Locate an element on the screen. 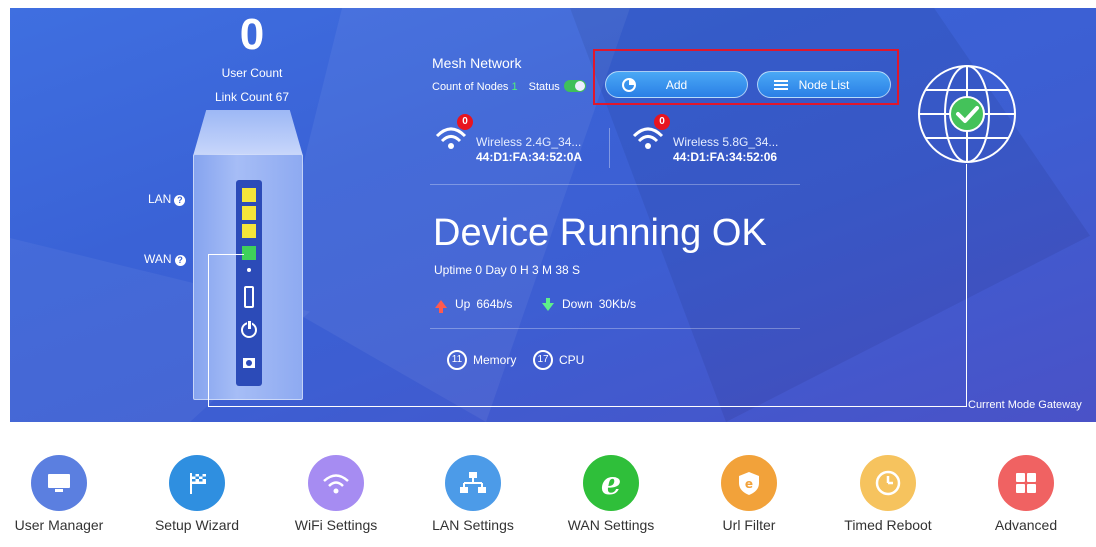 The height and width of the screenshot is (547, 1096). menu-label: LAN Settings is located at coordinates (473, 525).